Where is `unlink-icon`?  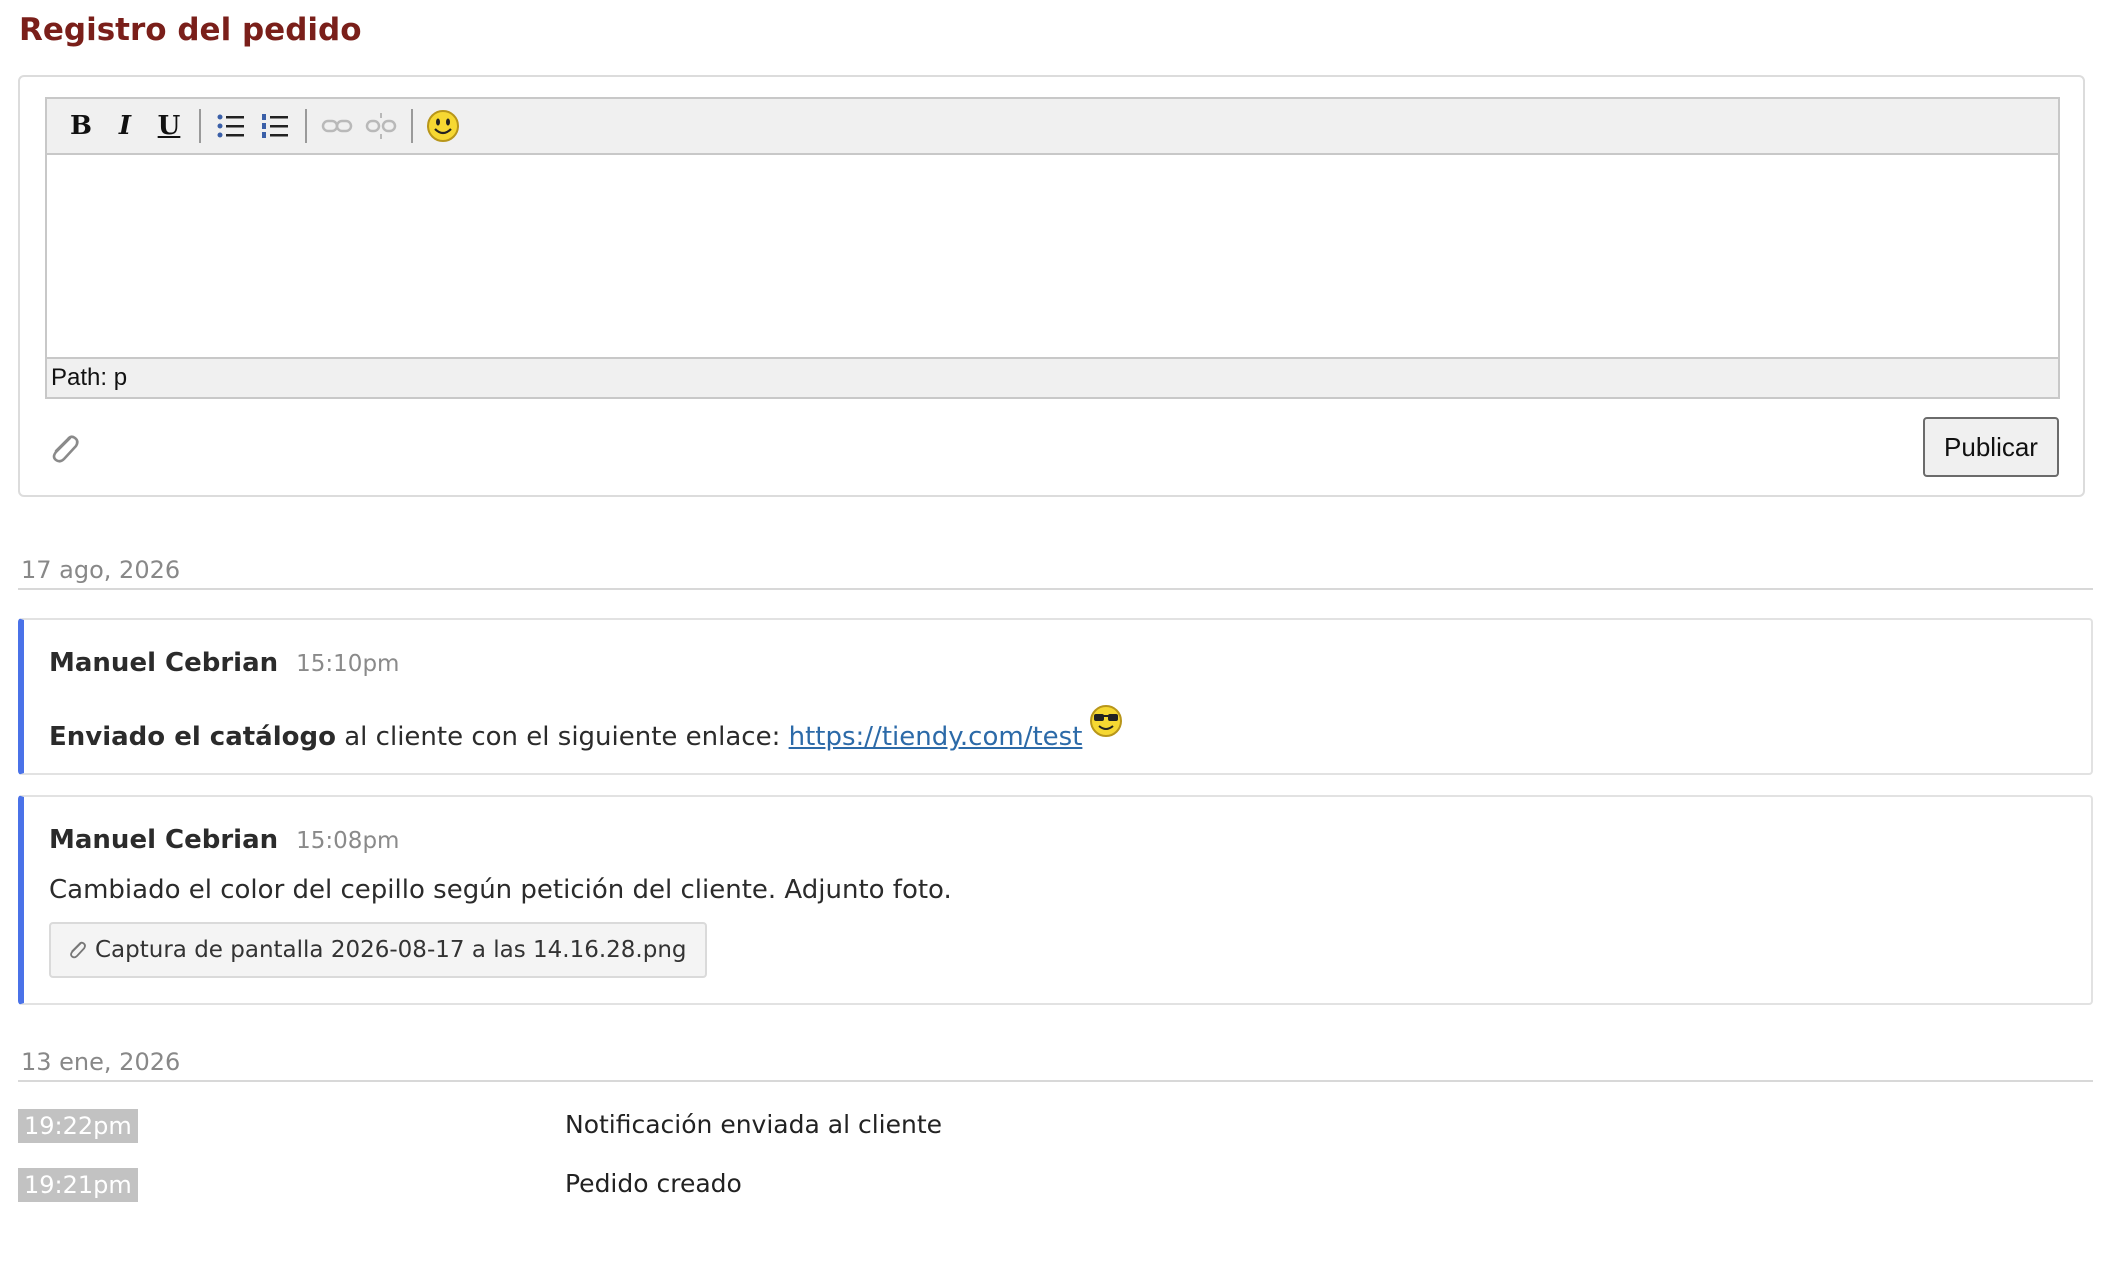 unlink-icon is located at coordinates (381, 126).